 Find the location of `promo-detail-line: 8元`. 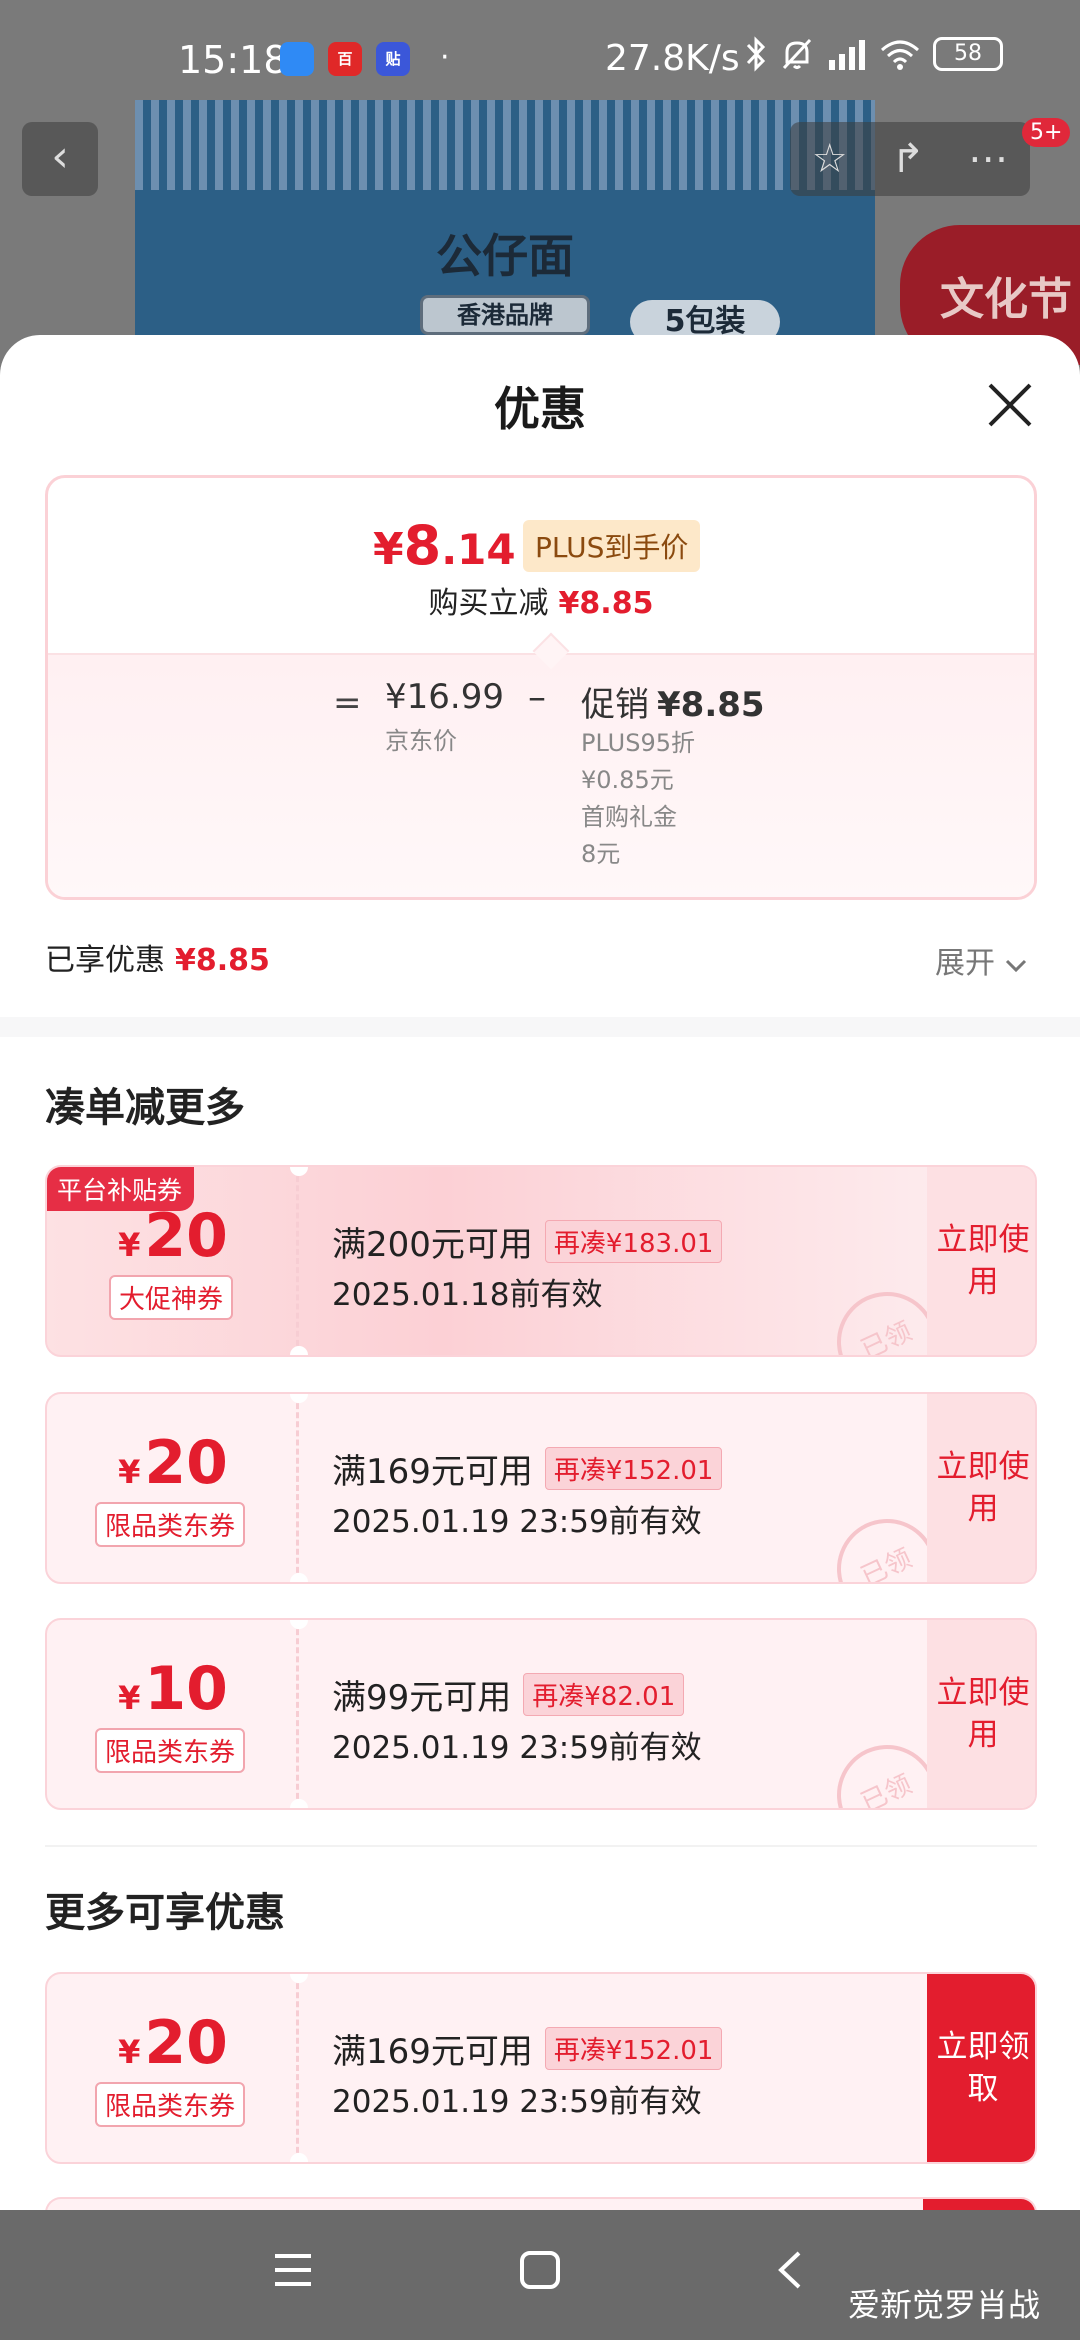

promo-detail-line: 8元 is located at coordinates (601, 854).